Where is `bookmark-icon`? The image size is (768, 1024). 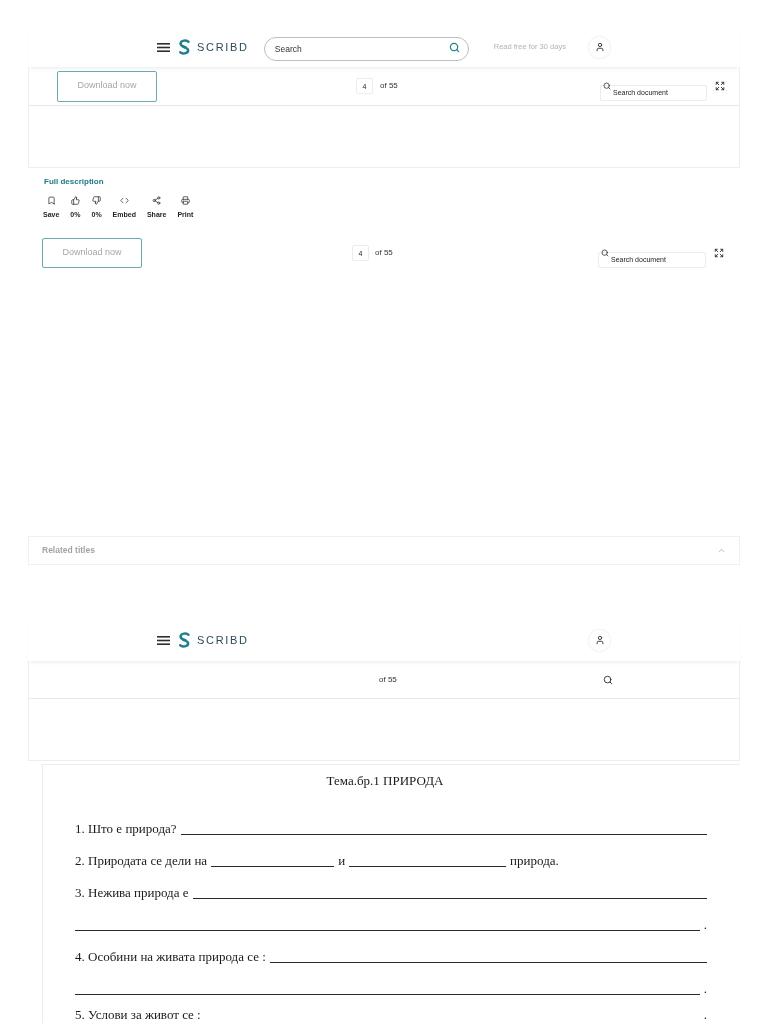 bookmark-icon is located at coordinates (51, 200).